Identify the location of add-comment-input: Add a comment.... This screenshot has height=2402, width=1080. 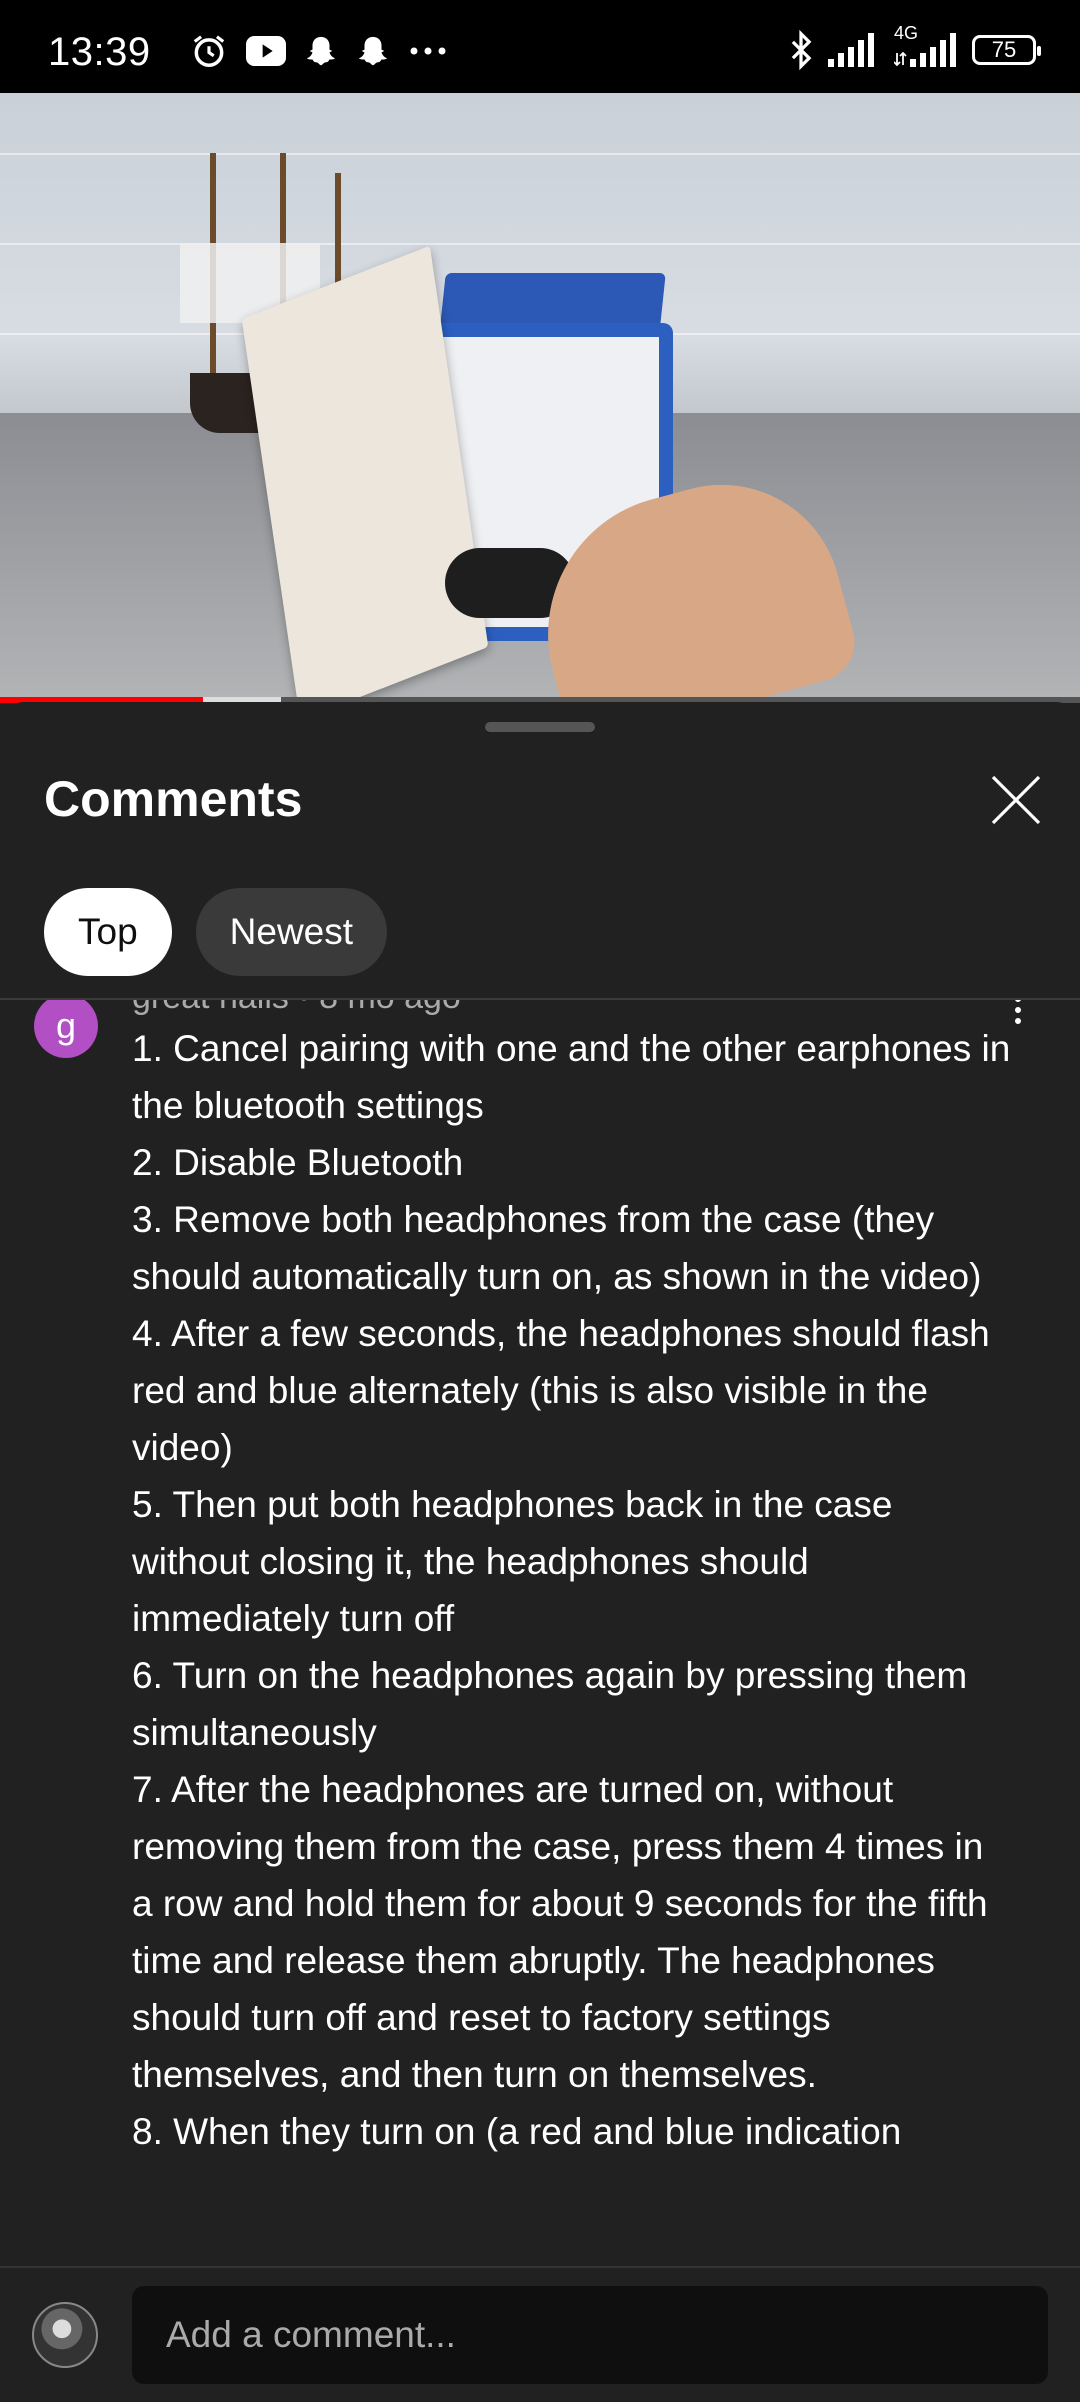
(590, 2335).